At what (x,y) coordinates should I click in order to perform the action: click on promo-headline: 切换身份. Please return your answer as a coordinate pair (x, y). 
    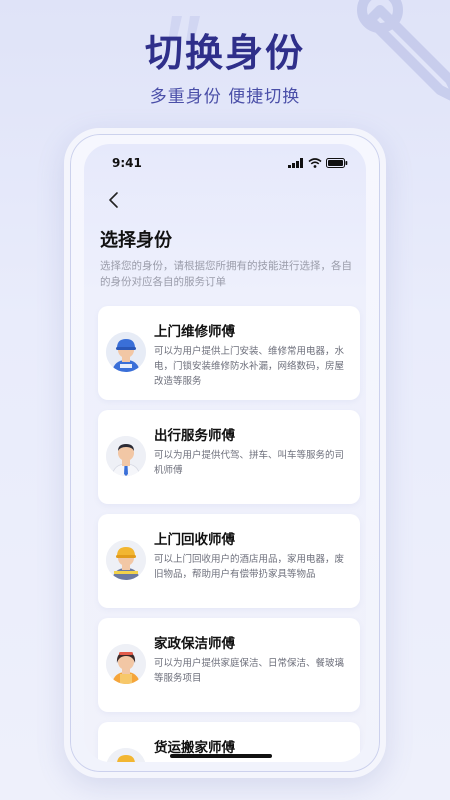
    Looking at the image, I should click on (224, 53).